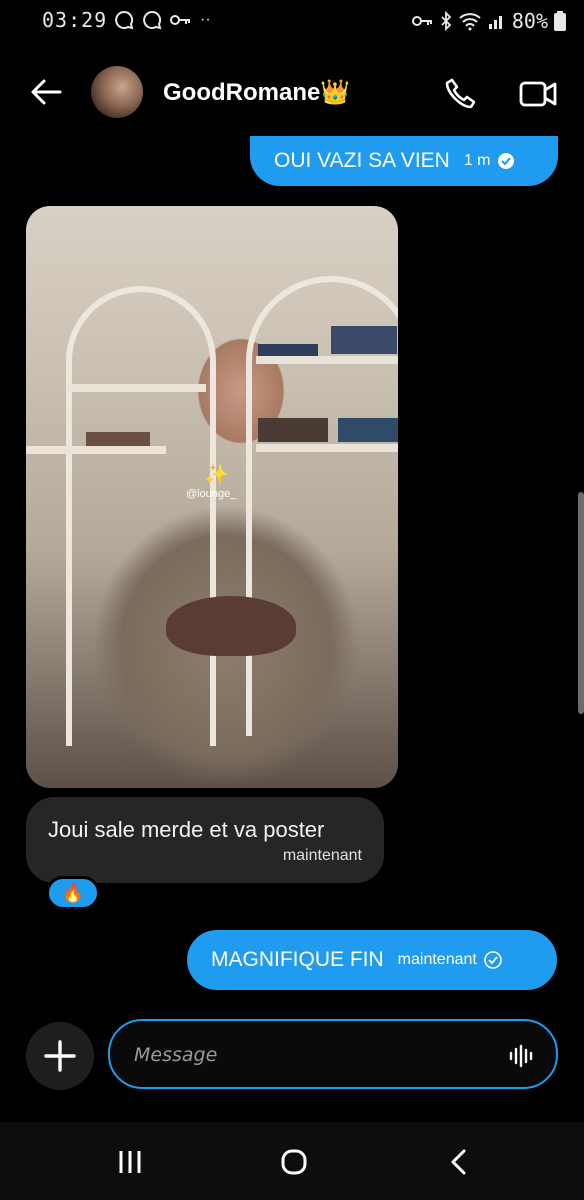 The image size is (584, 1200). I want to click on avatar, so click(117, 92).